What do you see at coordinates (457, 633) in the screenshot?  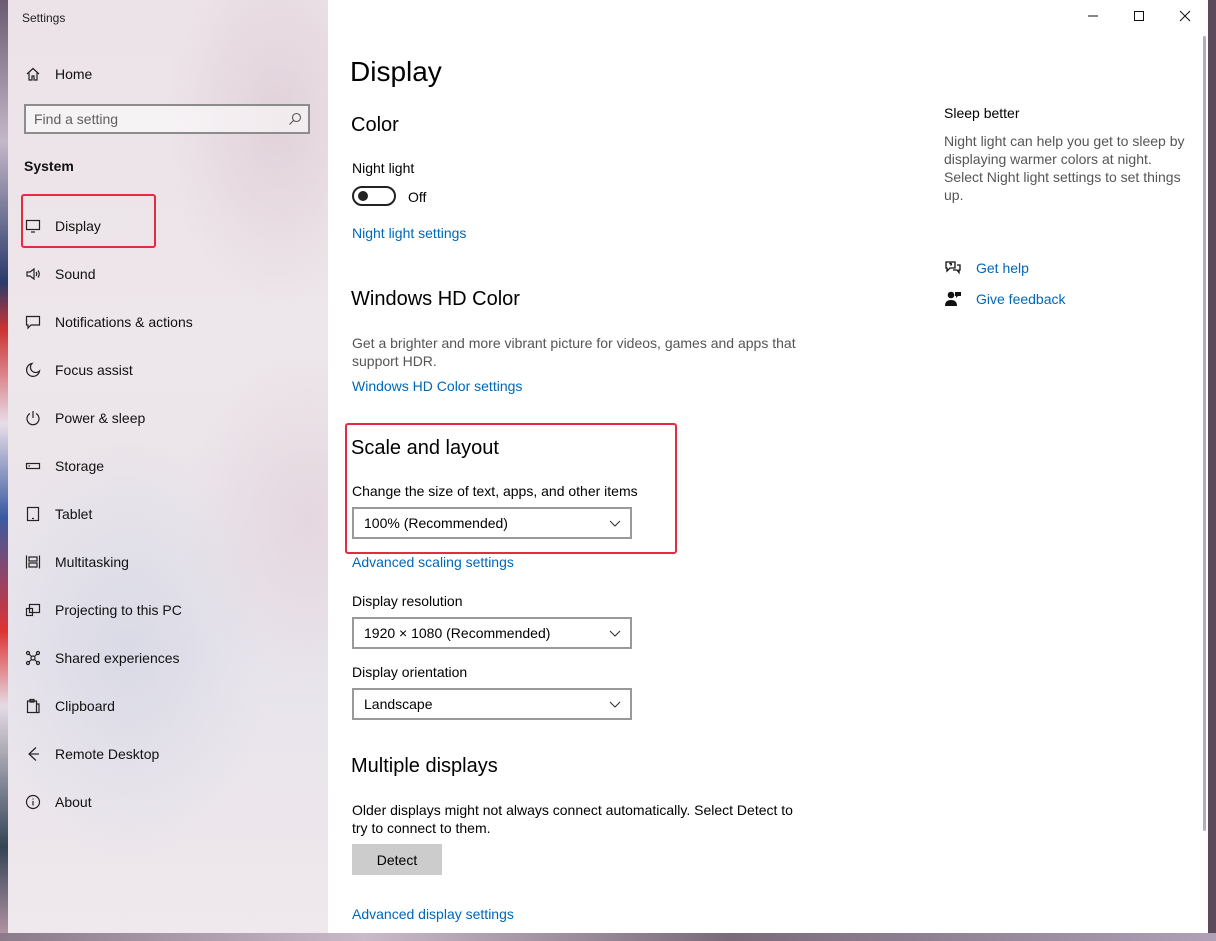 I see `resolution-dropdown-value: 1920 × 1080 (Recommended)` at bounding box center [457, 633].